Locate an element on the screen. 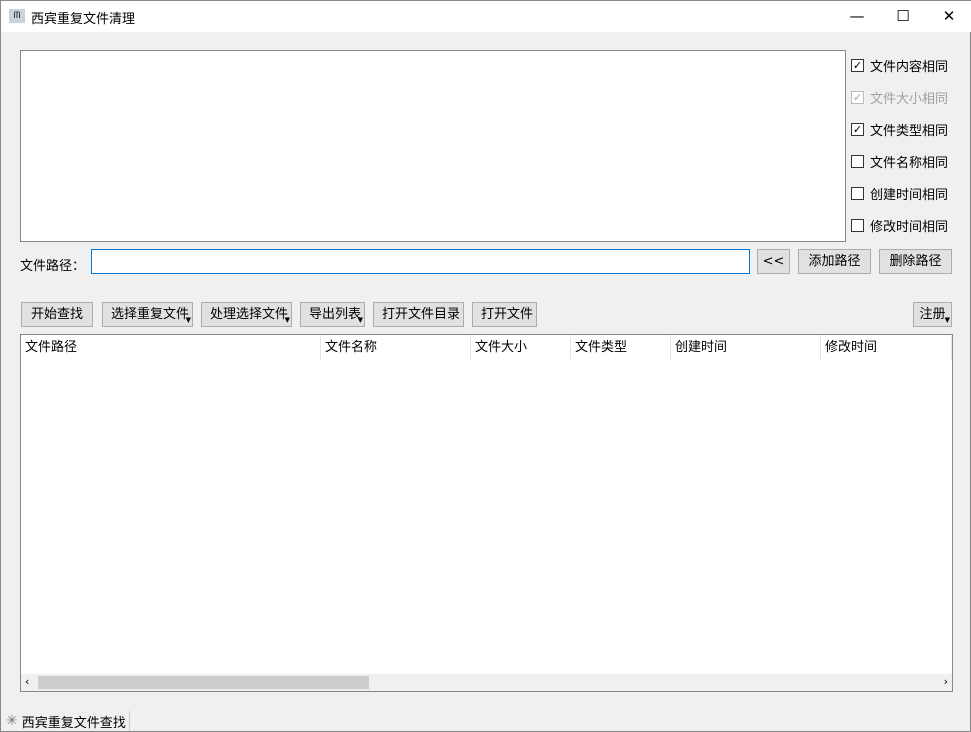 This screenshot has height=732, width=971. column-header: 文件大小 is located at coordinates (521, 348).